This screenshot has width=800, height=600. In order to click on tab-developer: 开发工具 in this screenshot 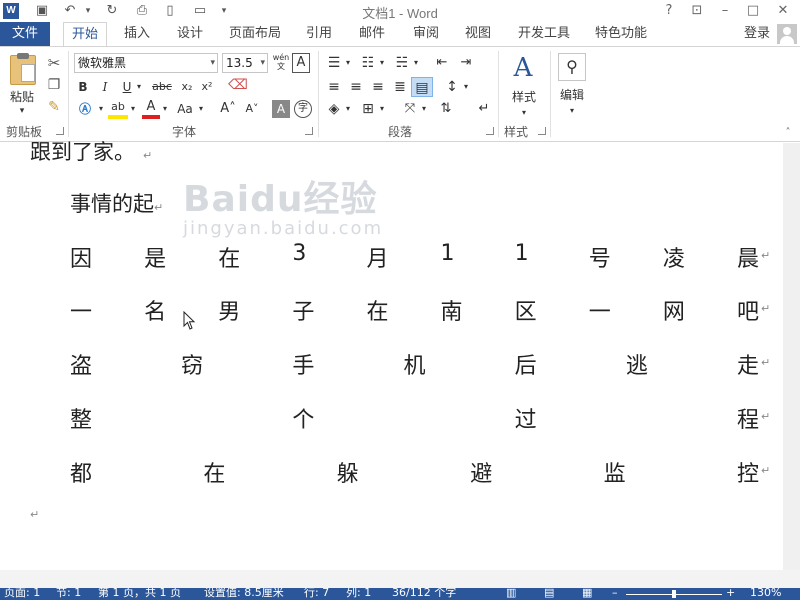, I will do `click(544, 34)`.